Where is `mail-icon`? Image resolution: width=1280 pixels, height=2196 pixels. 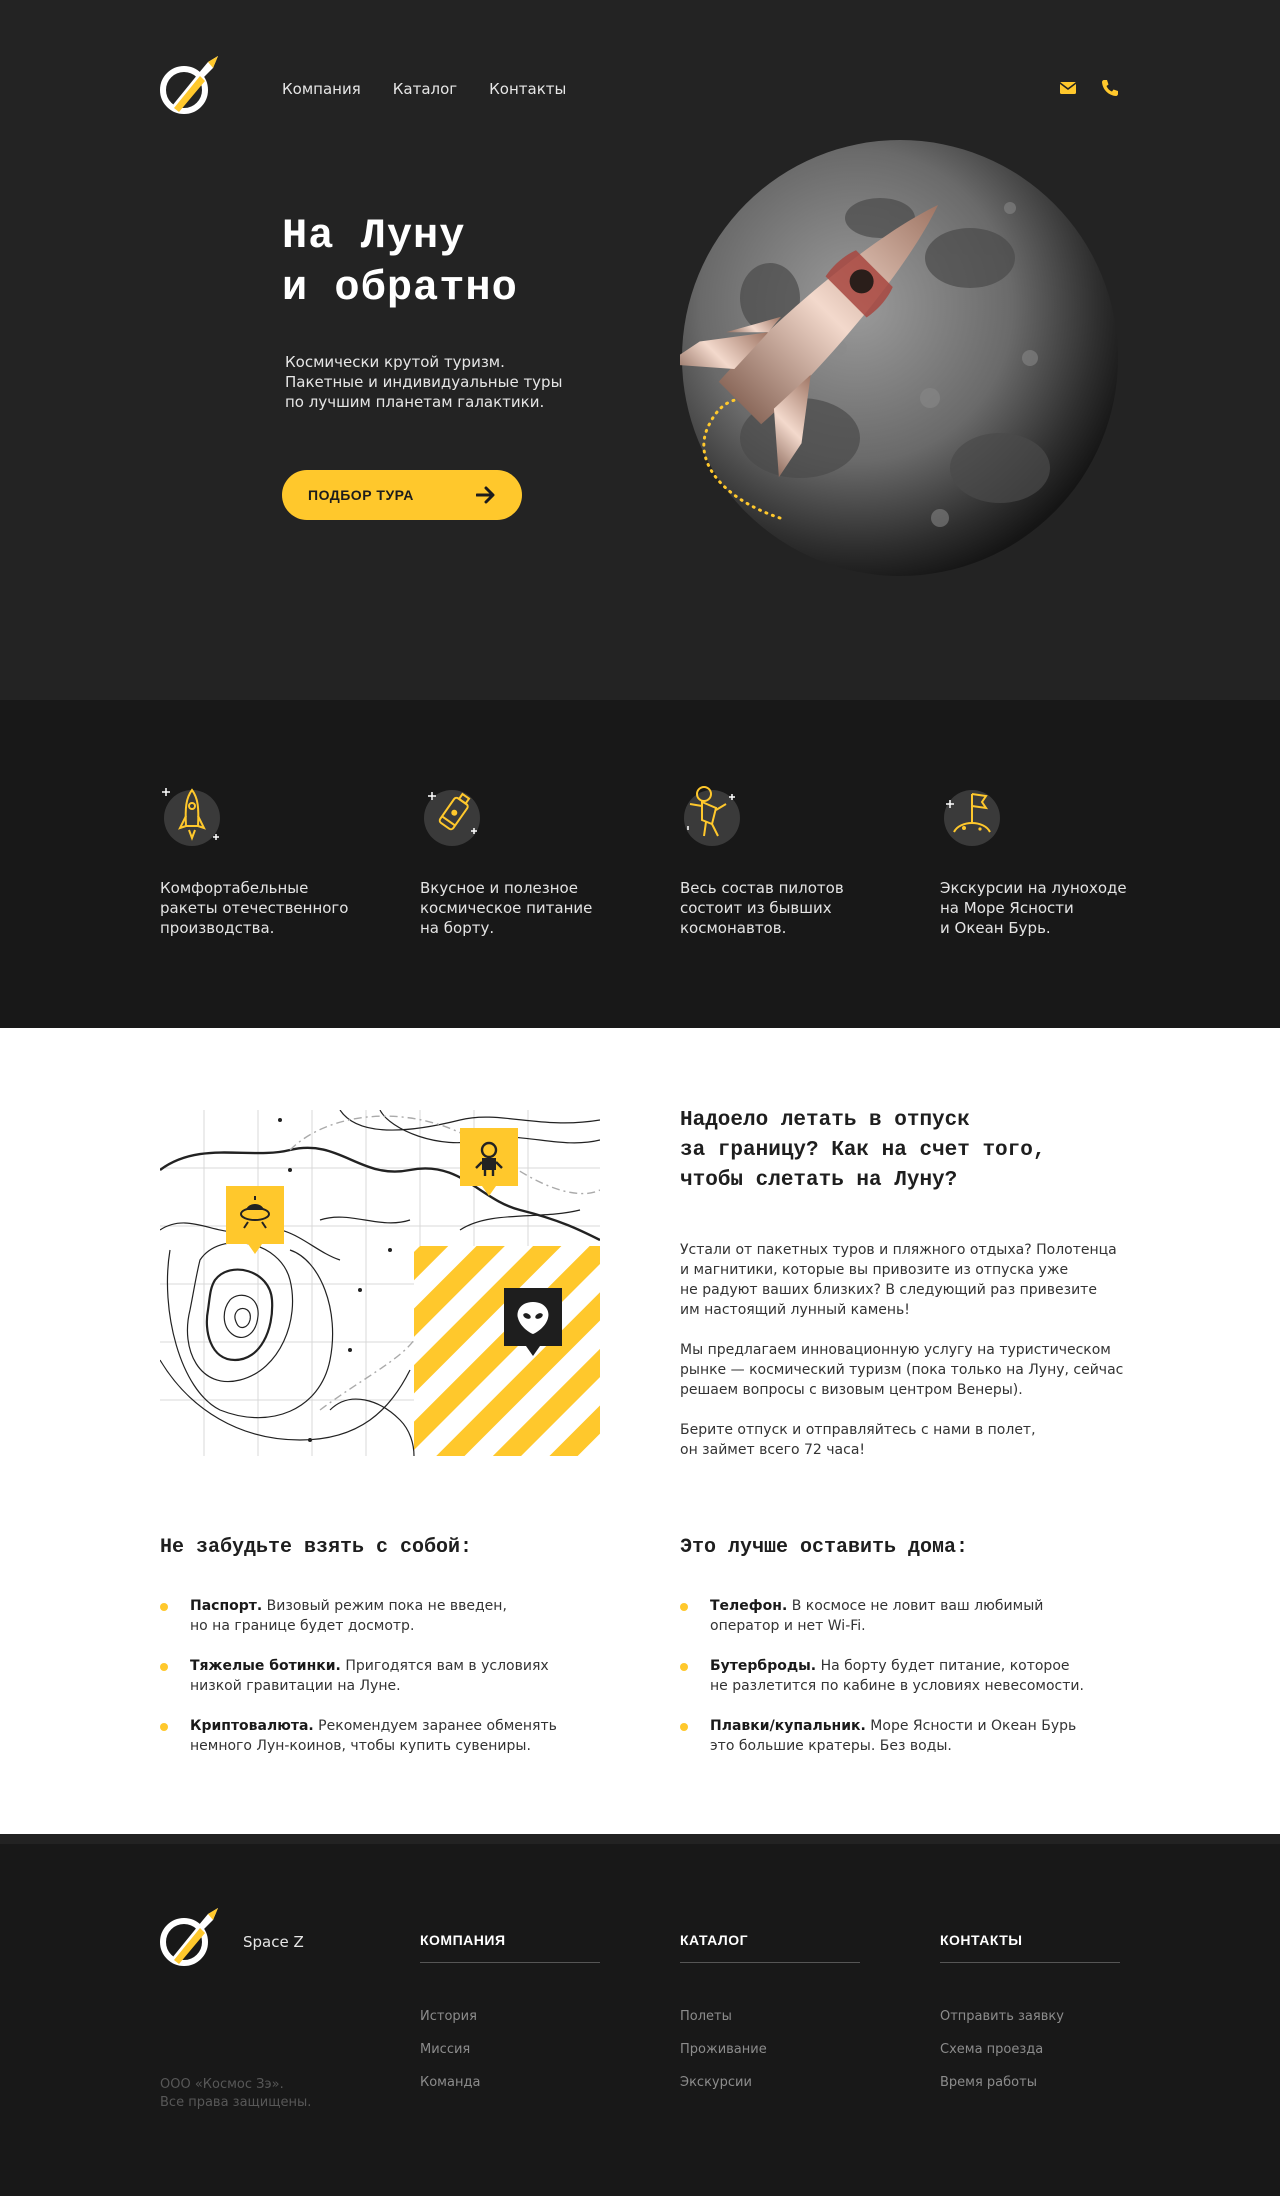
mail-icon is located at coordinates (1068, 88).